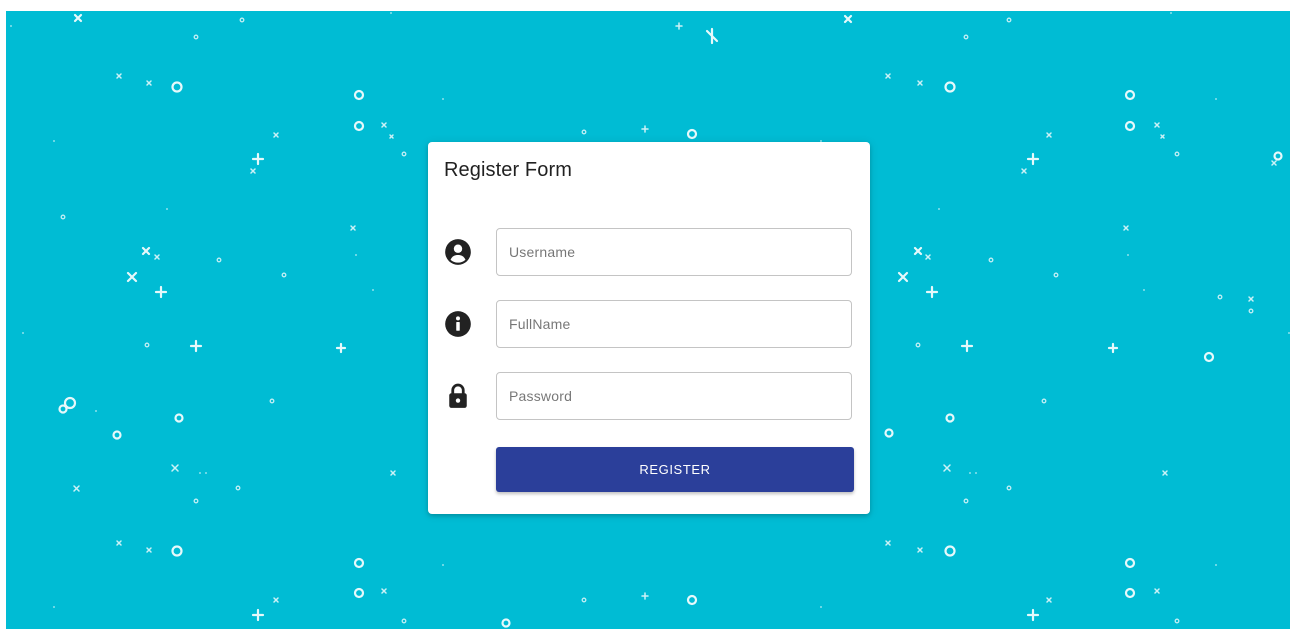 Image resolution: width=1290 pixels, height=629 pixels. I want to click on fullname-input, so click(674, 324).